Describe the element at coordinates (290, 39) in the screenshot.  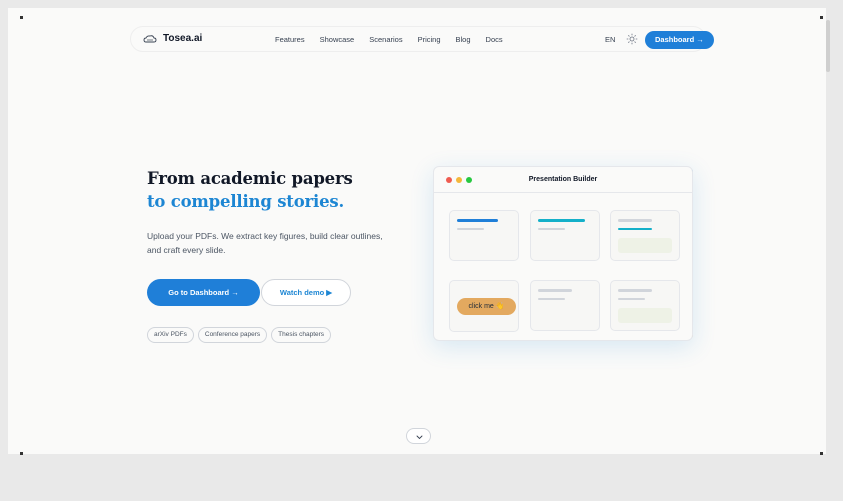
I see `nav-link-features: Features` at that location.